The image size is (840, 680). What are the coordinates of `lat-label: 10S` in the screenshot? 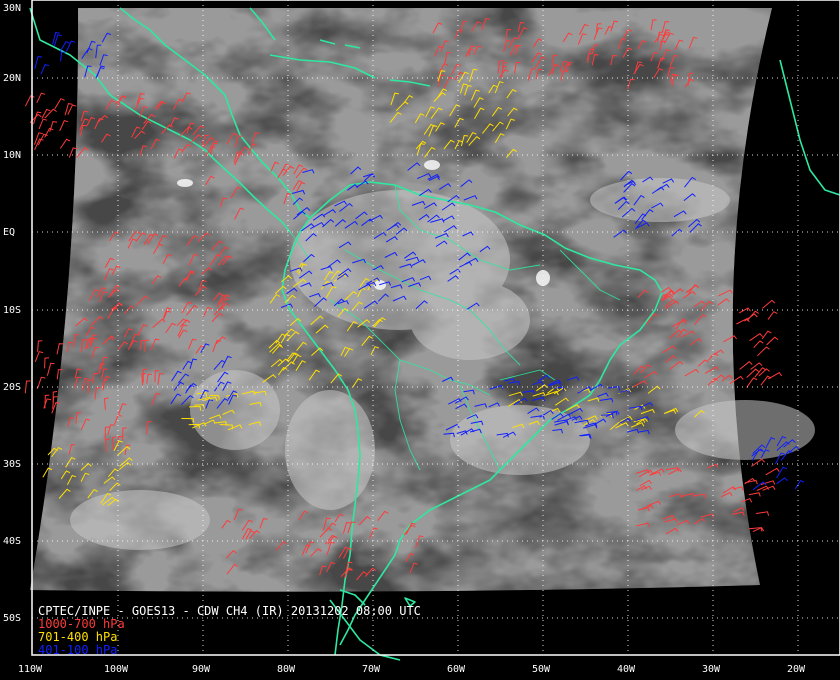 It's located at (12, 310).